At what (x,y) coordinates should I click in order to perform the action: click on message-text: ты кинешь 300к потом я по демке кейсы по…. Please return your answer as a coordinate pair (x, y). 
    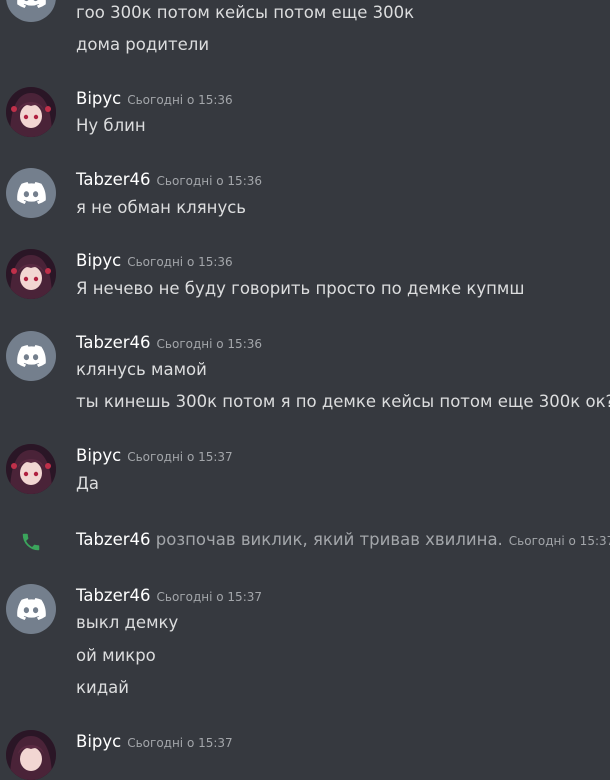
    Looking at the image, I should click on (343, 401).